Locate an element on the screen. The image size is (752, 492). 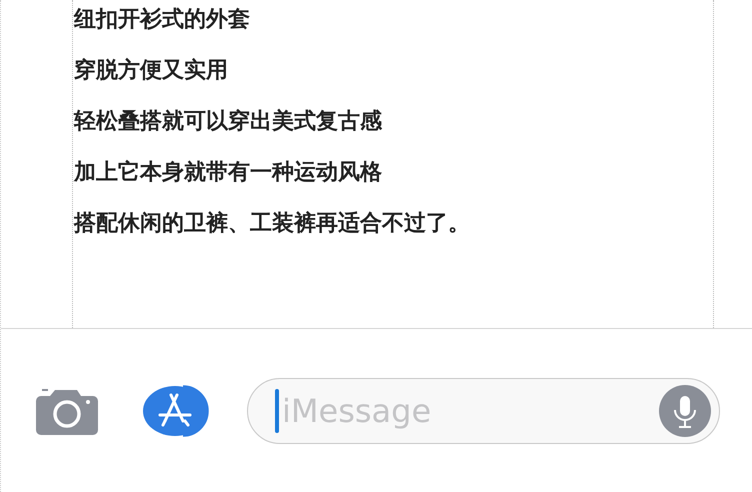
microphone-icon is located at coordinates (685, 410).